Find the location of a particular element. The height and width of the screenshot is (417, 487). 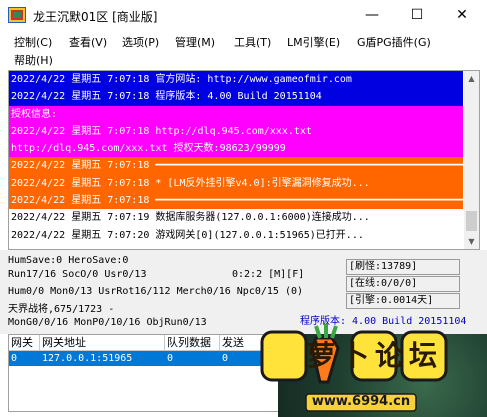

title-bar: 龙王沉默01区 [商业版] — ☐ ✕ is located at coordinates (243, 15).